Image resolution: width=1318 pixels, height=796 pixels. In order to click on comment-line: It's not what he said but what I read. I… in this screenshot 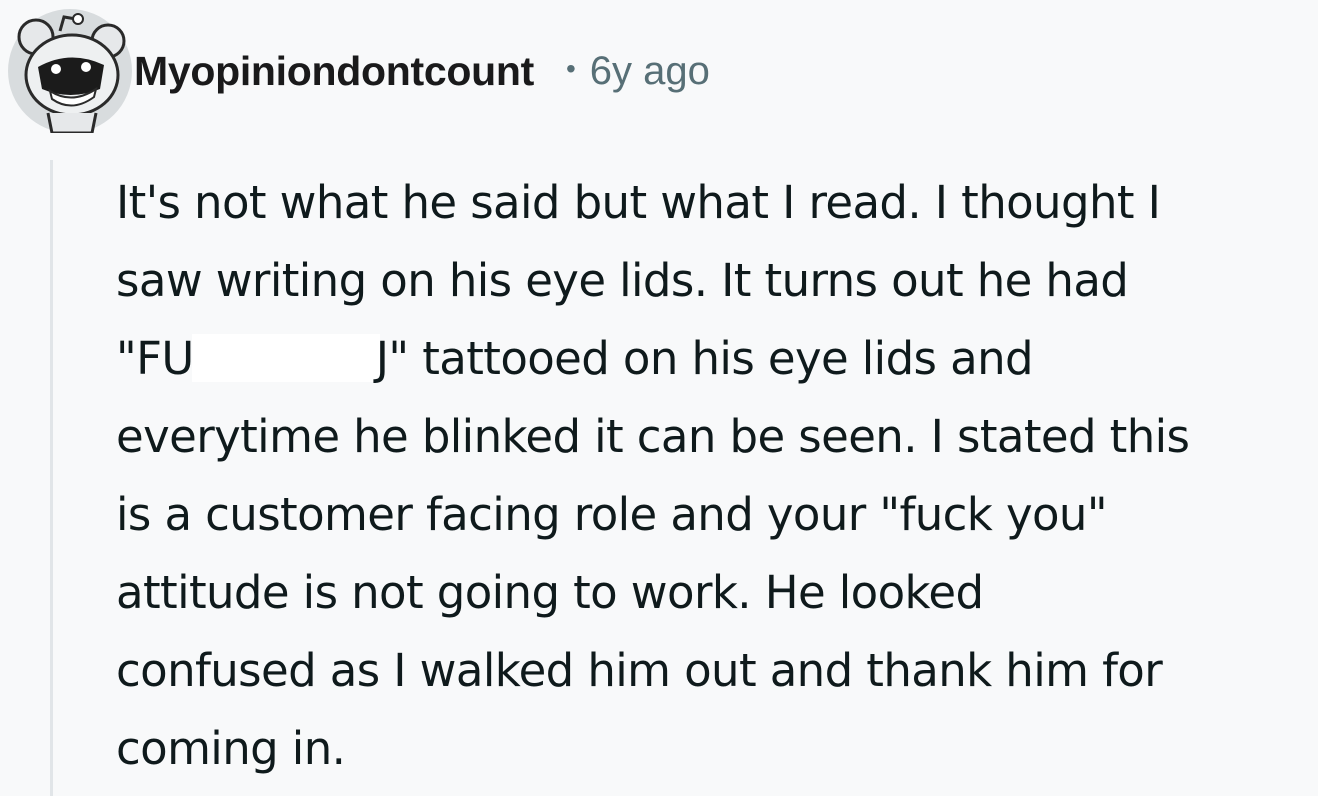, I will do `click(638, 202)`.